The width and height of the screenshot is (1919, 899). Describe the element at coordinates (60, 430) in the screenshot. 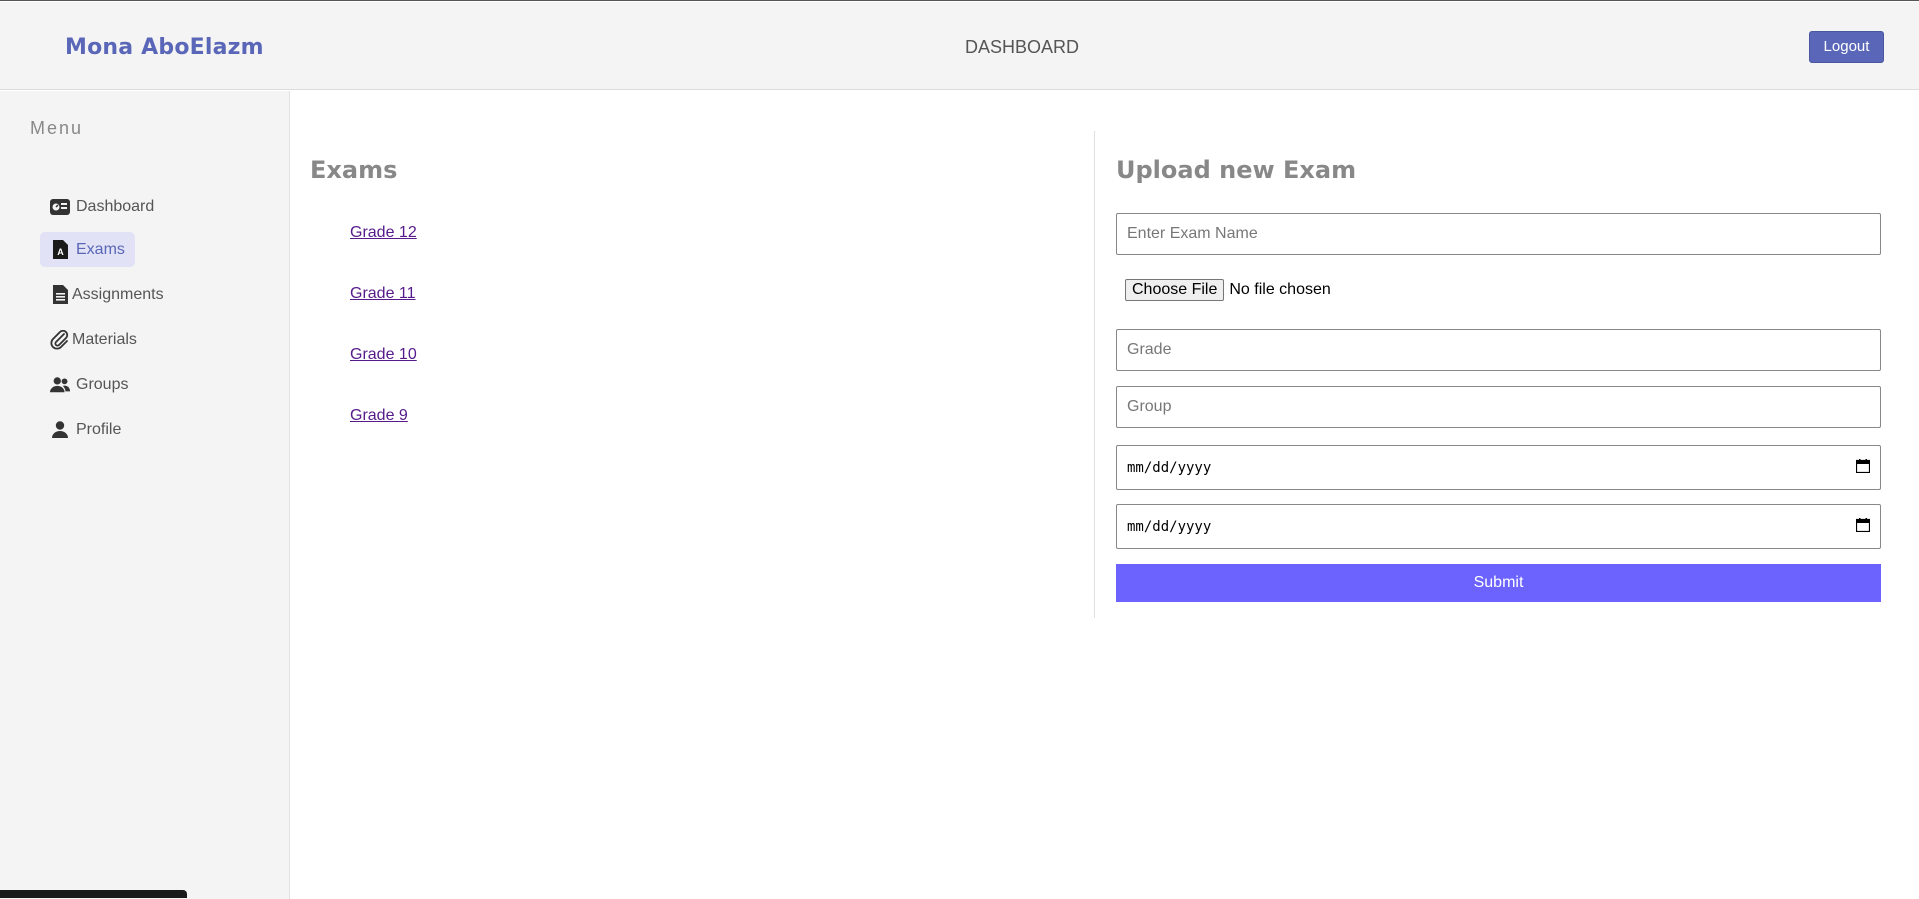

I see `user-icon` at that location.